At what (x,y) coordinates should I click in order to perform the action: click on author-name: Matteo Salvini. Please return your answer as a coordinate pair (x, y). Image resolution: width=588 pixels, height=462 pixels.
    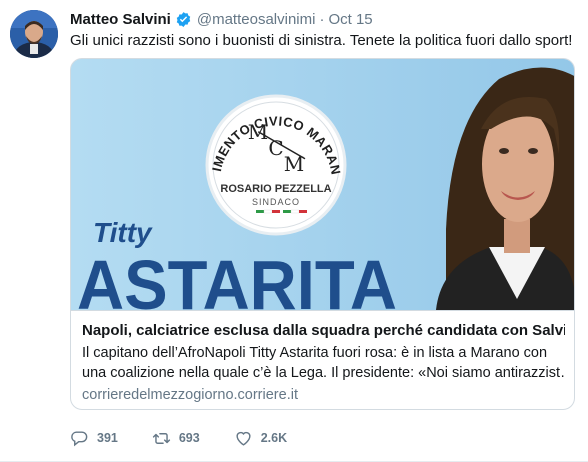
    Looking at the image, I should click on (120, 19).